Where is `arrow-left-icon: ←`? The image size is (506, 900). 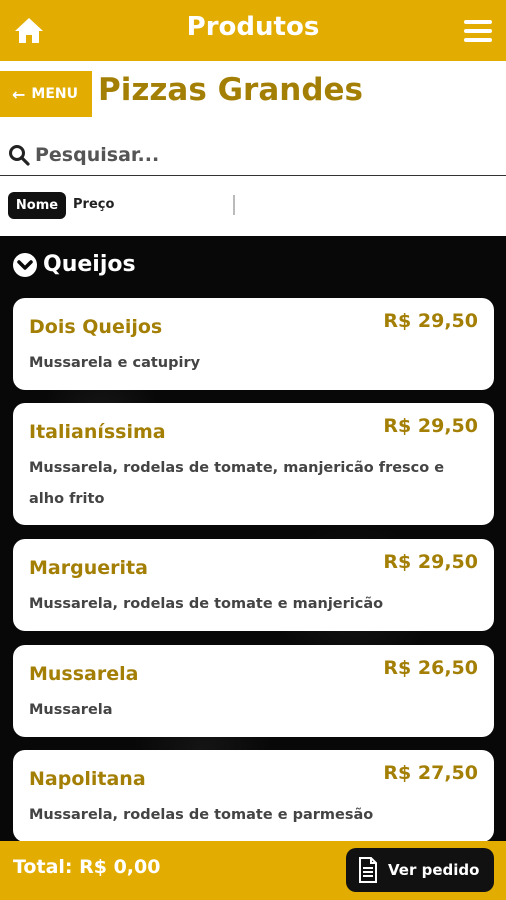 arrow-left-icon: ← is located at coordinates (19, 94).